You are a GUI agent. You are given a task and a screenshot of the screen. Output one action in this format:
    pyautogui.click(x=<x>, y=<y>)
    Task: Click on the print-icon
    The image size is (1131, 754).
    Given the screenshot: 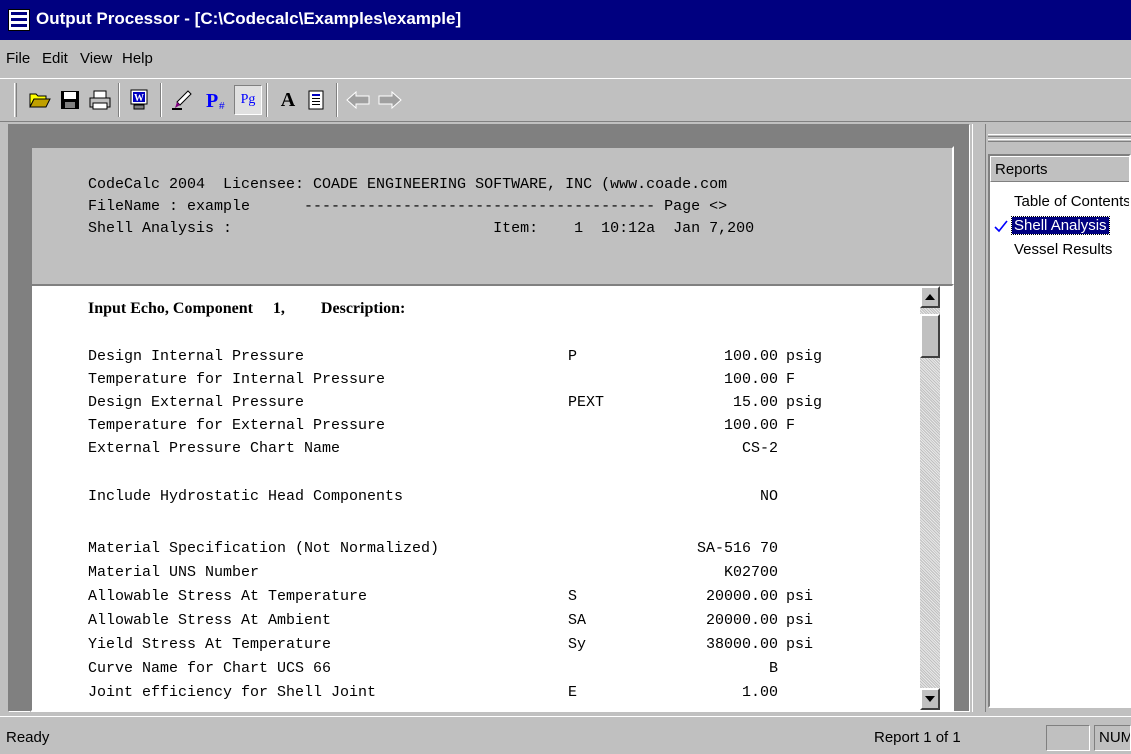 What is the action you would take?
    pyautogui.click(x=100, y=100)
    